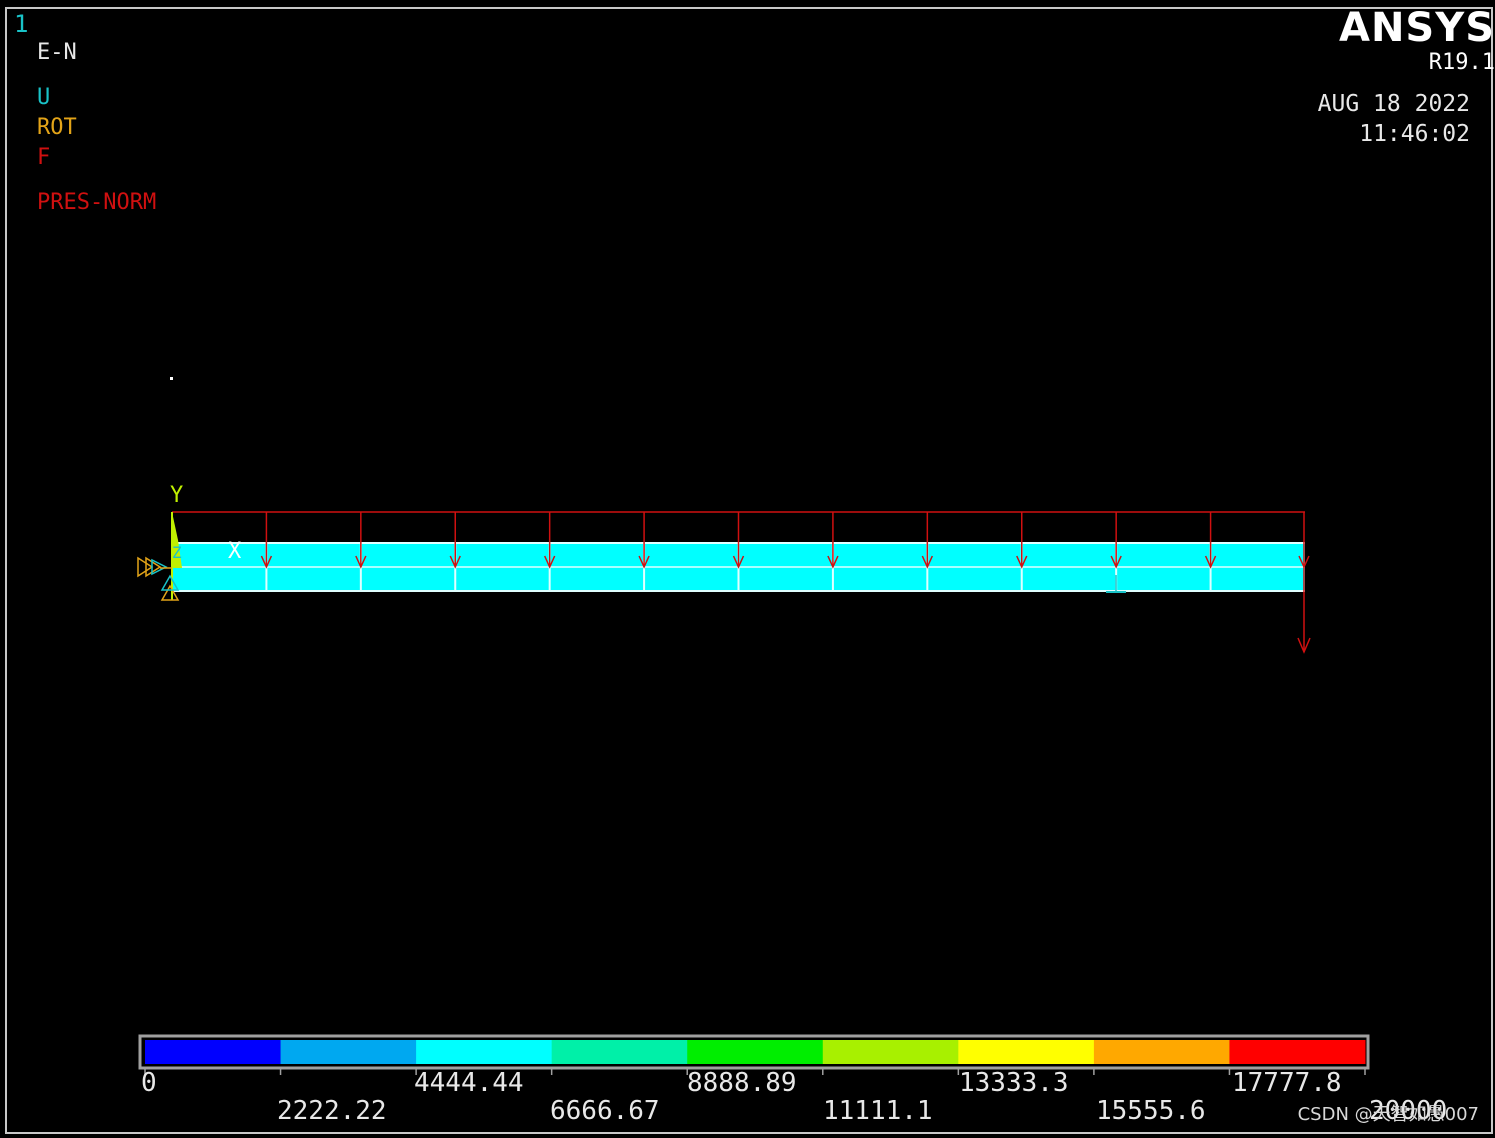 This screenshot has height=1138, width=1495. I want to click on colorbar-swatches, so click(755, 1052).